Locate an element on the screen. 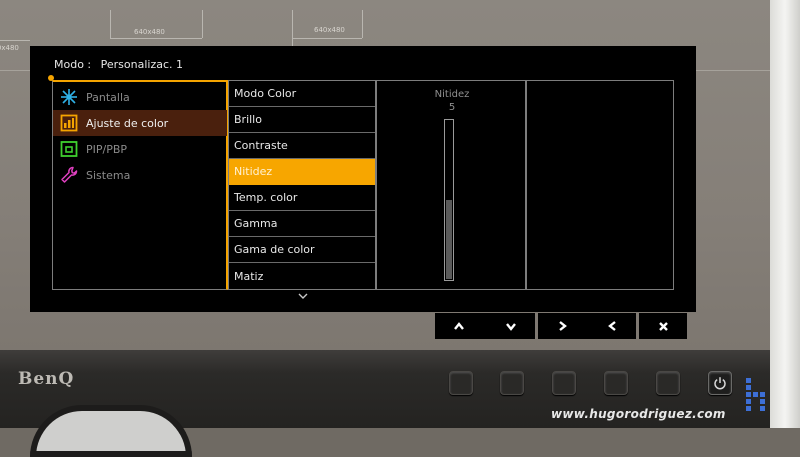 The image size is (800, 457). value-column: Nitidez 5 is located at coordinates (451, 185).